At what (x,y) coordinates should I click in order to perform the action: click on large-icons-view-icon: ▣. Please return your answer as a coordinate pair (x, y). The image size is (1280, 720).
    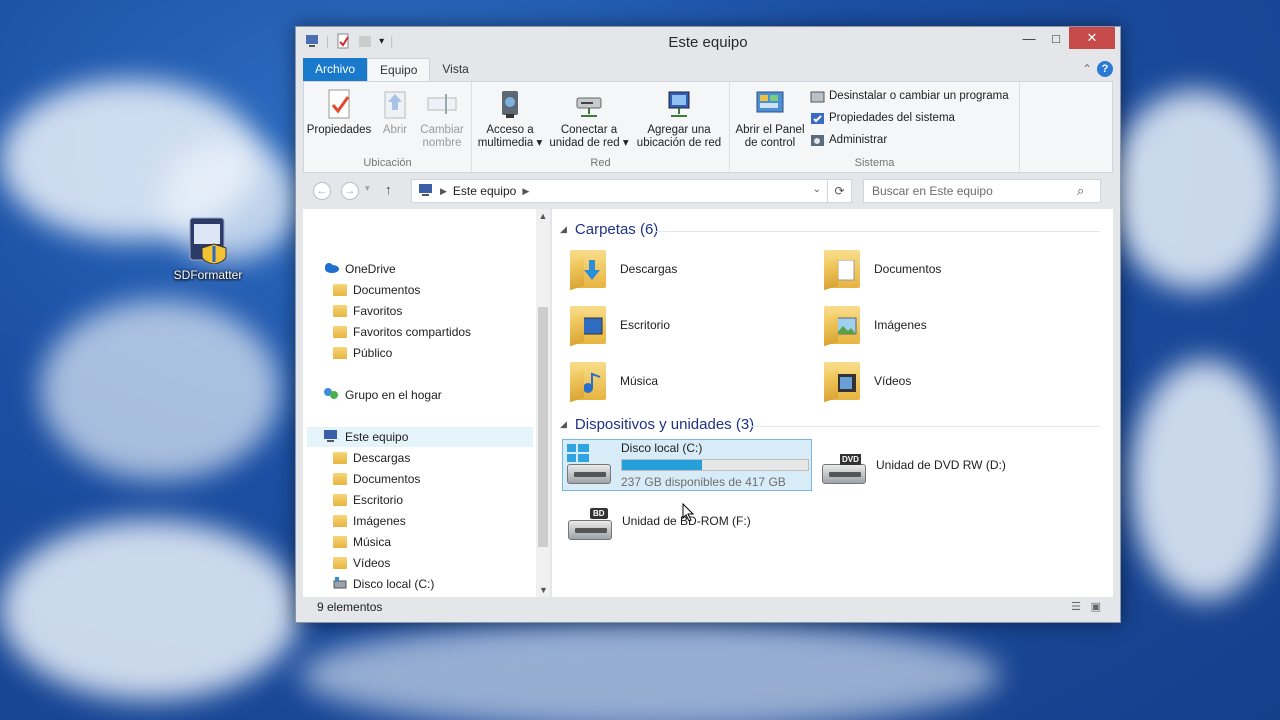
    Looking at the image, I should click on (1096, 606).